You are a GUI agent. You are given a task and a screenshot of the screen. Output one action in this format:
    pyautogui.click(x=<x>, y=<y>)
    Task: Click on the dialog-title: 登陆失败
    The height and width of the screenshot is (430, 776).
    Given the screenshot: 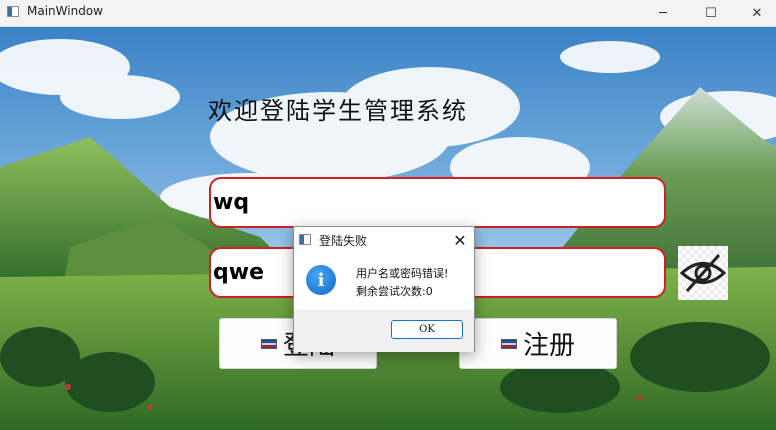 What is the action you would take?
    pyautogui.click(x=343, y=241)
    